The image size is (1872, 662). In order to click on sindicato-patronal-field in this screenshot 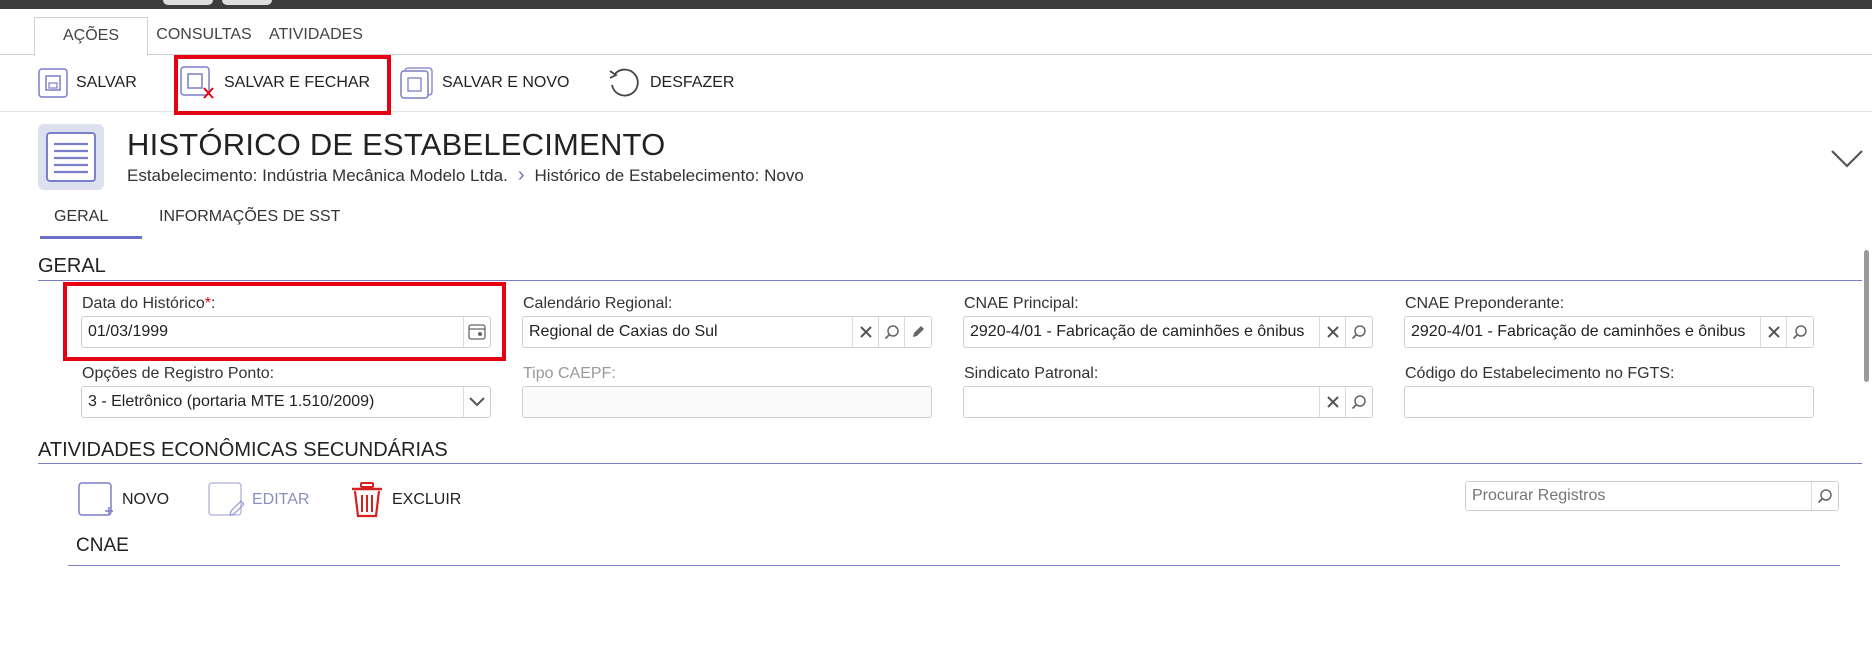, I will do `click(1168, 402)`.